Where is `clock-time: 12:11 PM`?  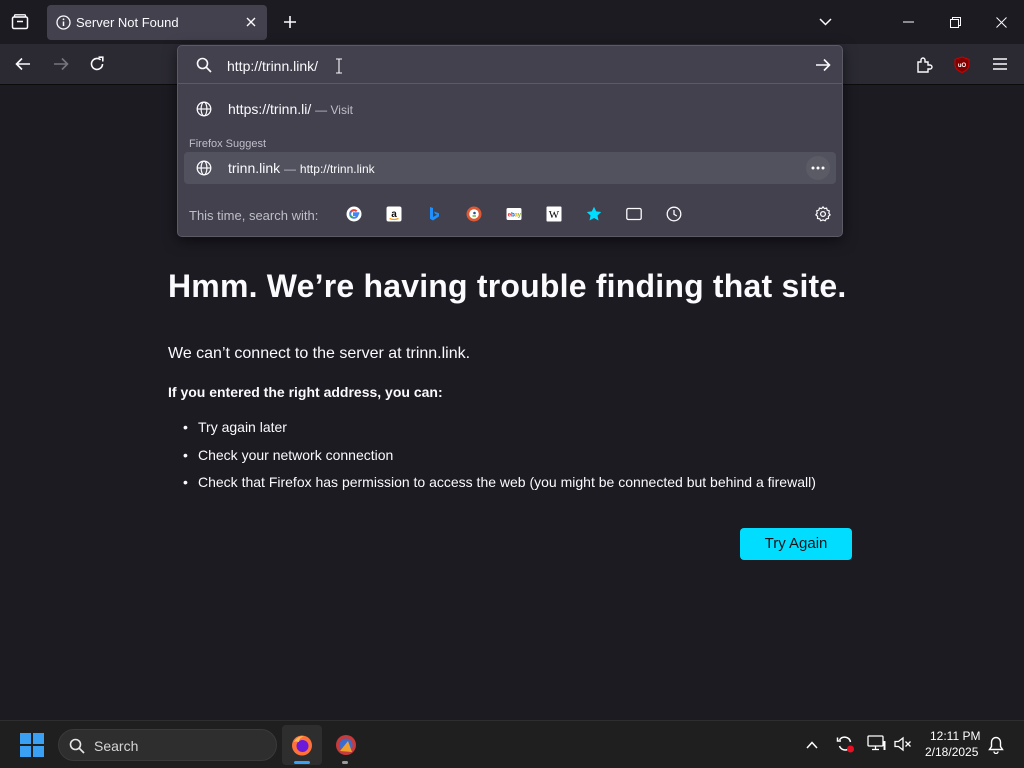 clock-time: 12:11 PM is located at coordinates (955, 736).